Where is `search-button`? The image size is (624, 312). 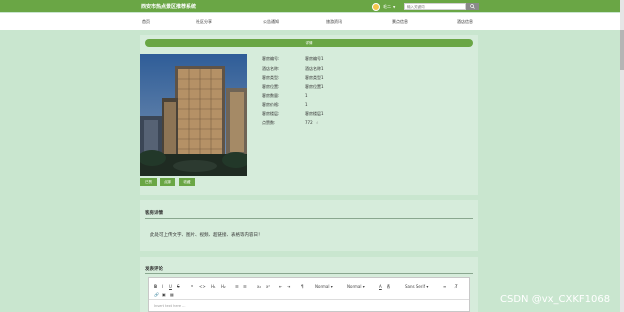 search-button is located at coordinates (472, 6).